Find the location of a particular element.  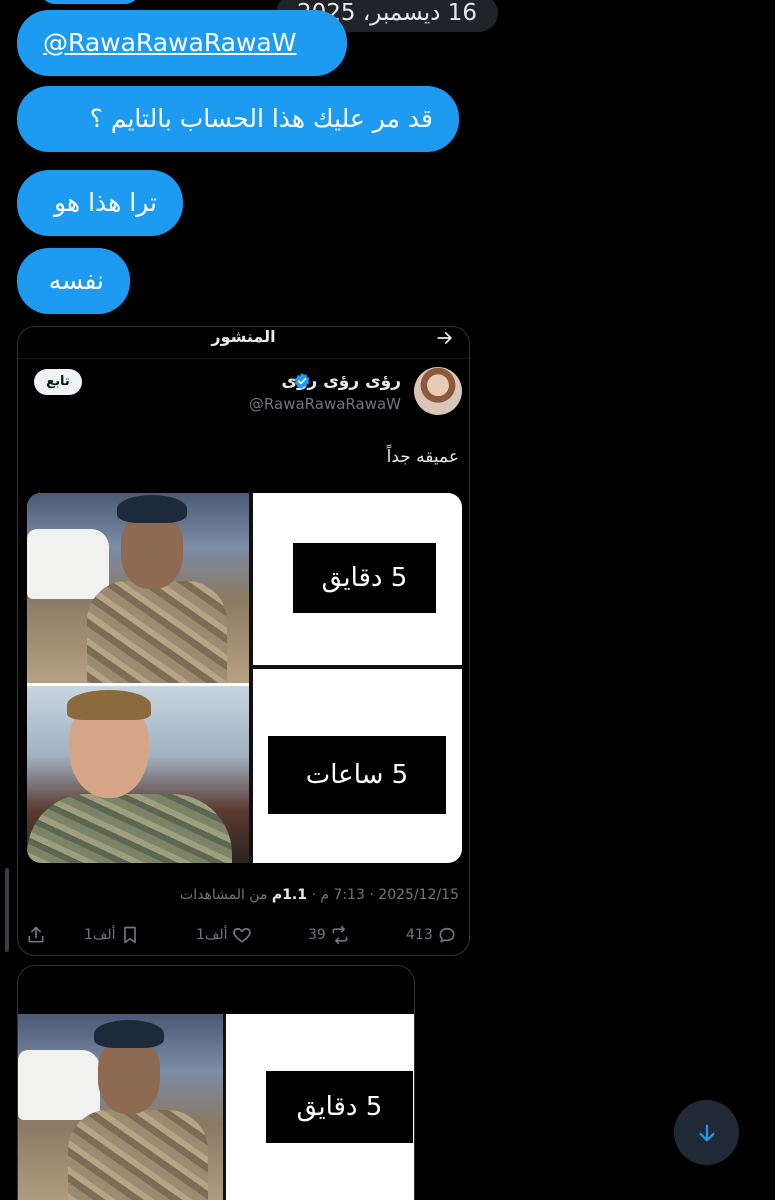

message-bubble: ترا هذا هو is located at coordinates (100, 203).